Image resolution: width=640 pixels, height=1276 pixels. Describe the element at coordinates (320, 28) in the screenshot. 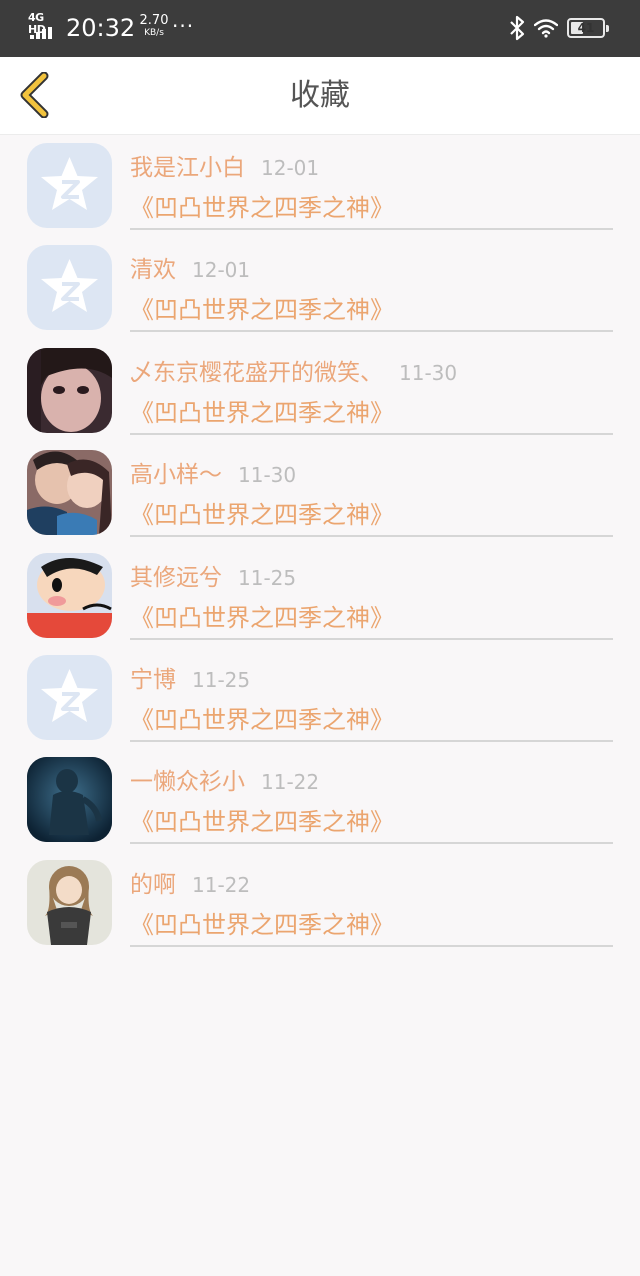

I see `status-bar: 4G HD 20:32 2.70 KB/s ··· 41` at that location.